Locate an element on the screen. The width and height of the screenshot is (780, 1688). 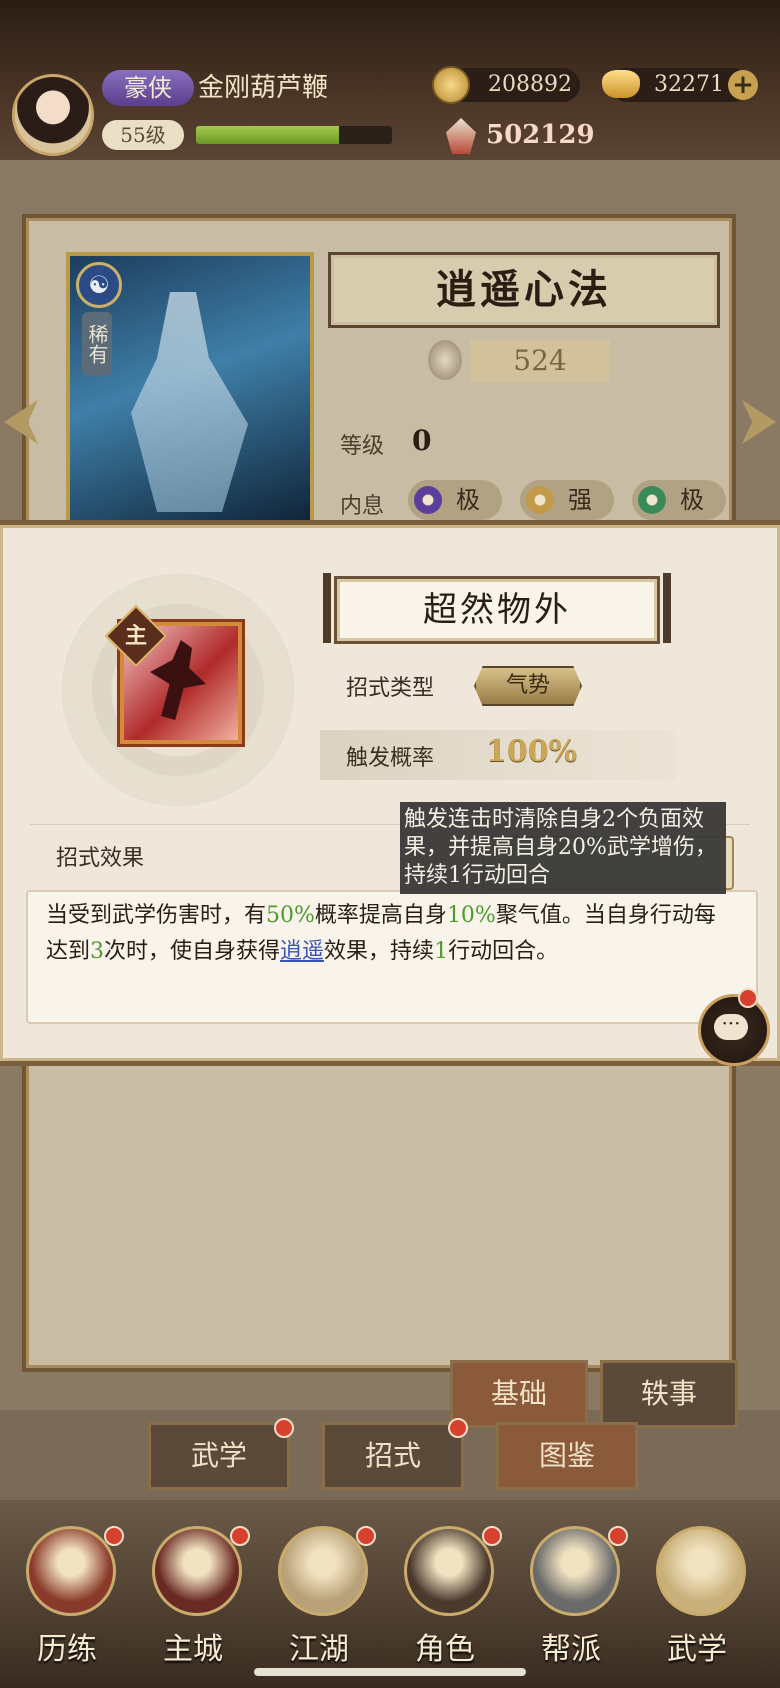
bottom-nav-item-6: 武学 is located at coordinates (697, 1601).